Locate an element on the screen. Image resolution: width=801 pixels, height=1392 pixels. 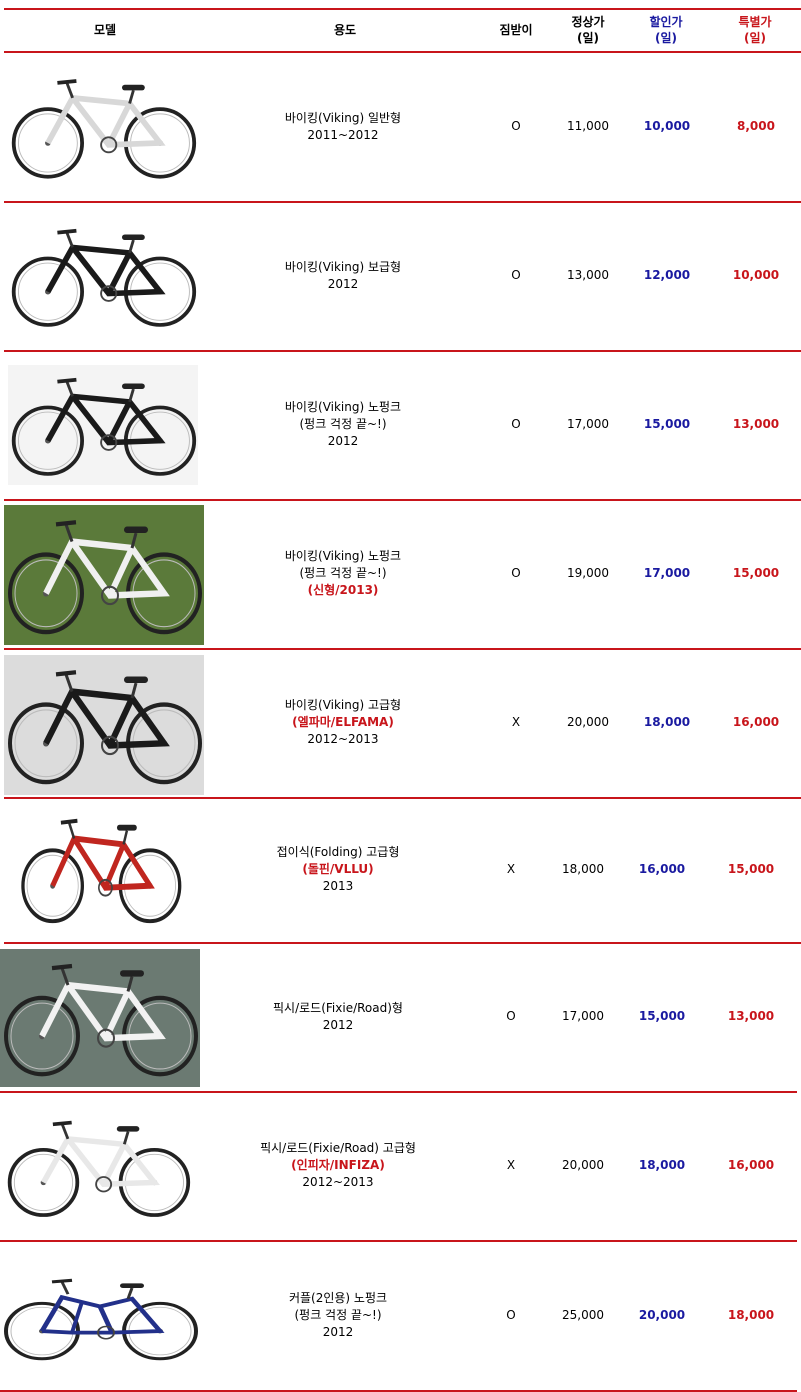
usage-line: 2011~2012 is located at coordinates (343, 134).